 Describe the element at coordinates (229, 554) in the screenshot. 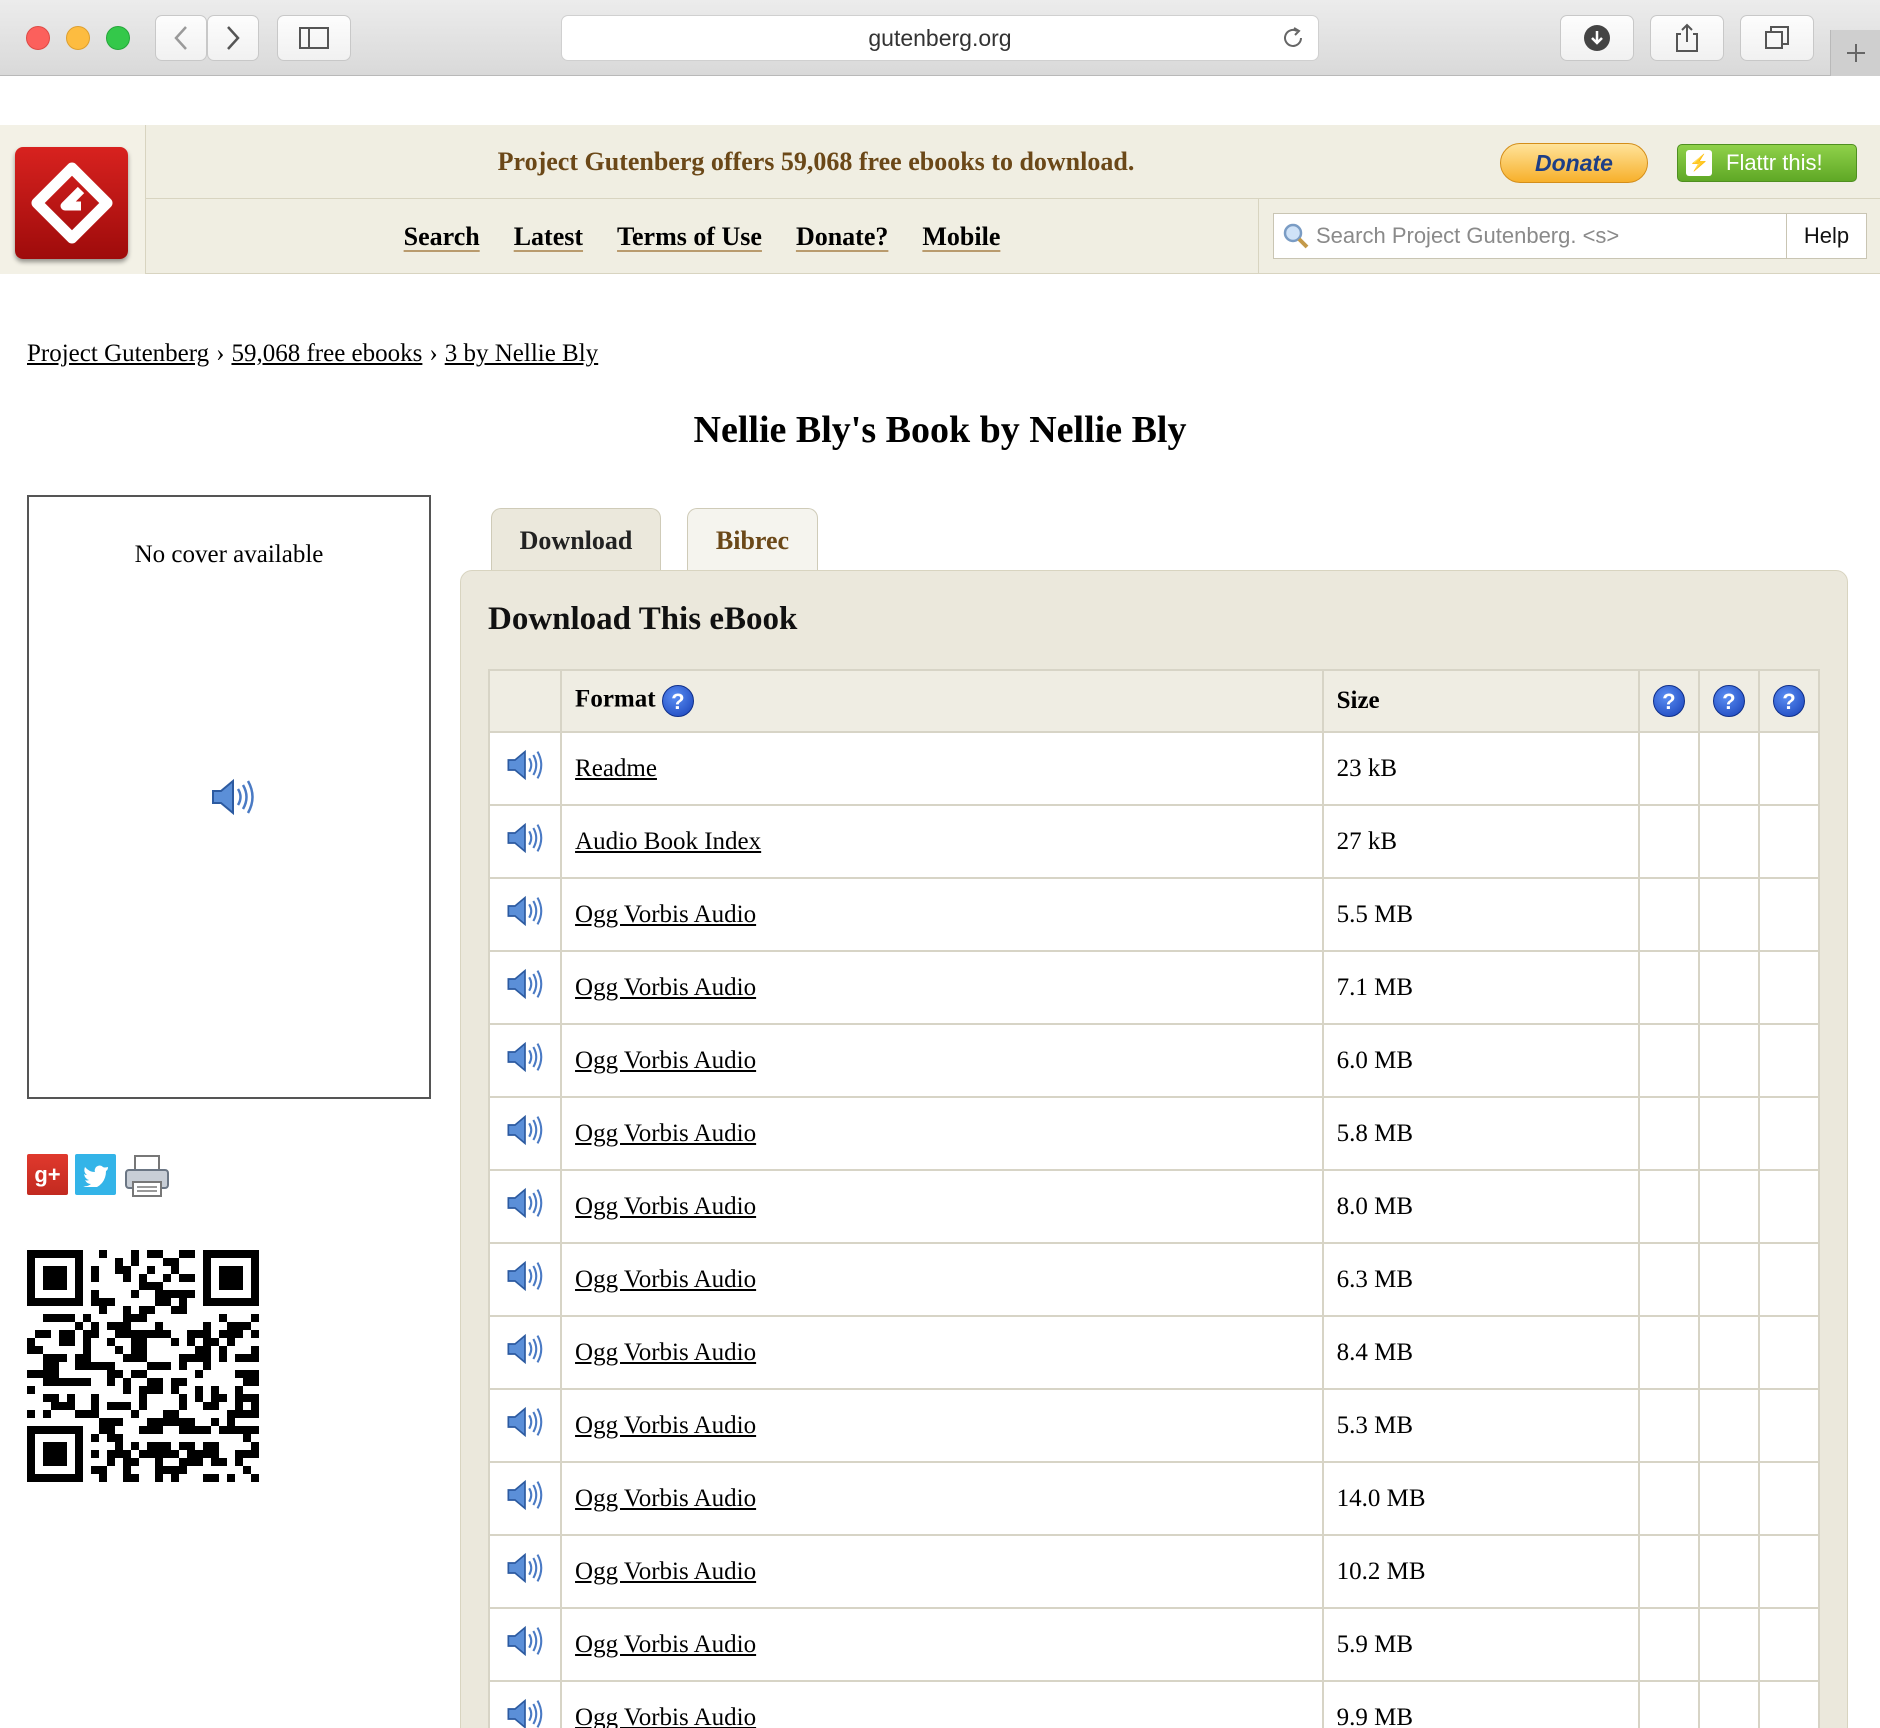

I see `no-cover-text: No cover available` at that location.